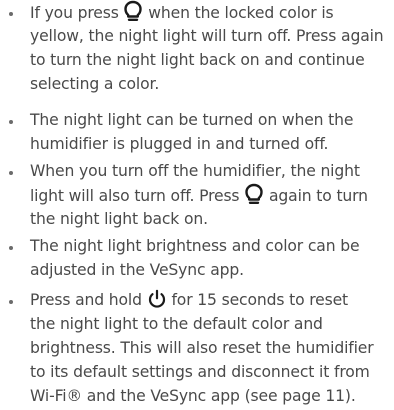  I want to click on power-icon, so click(157, 299).